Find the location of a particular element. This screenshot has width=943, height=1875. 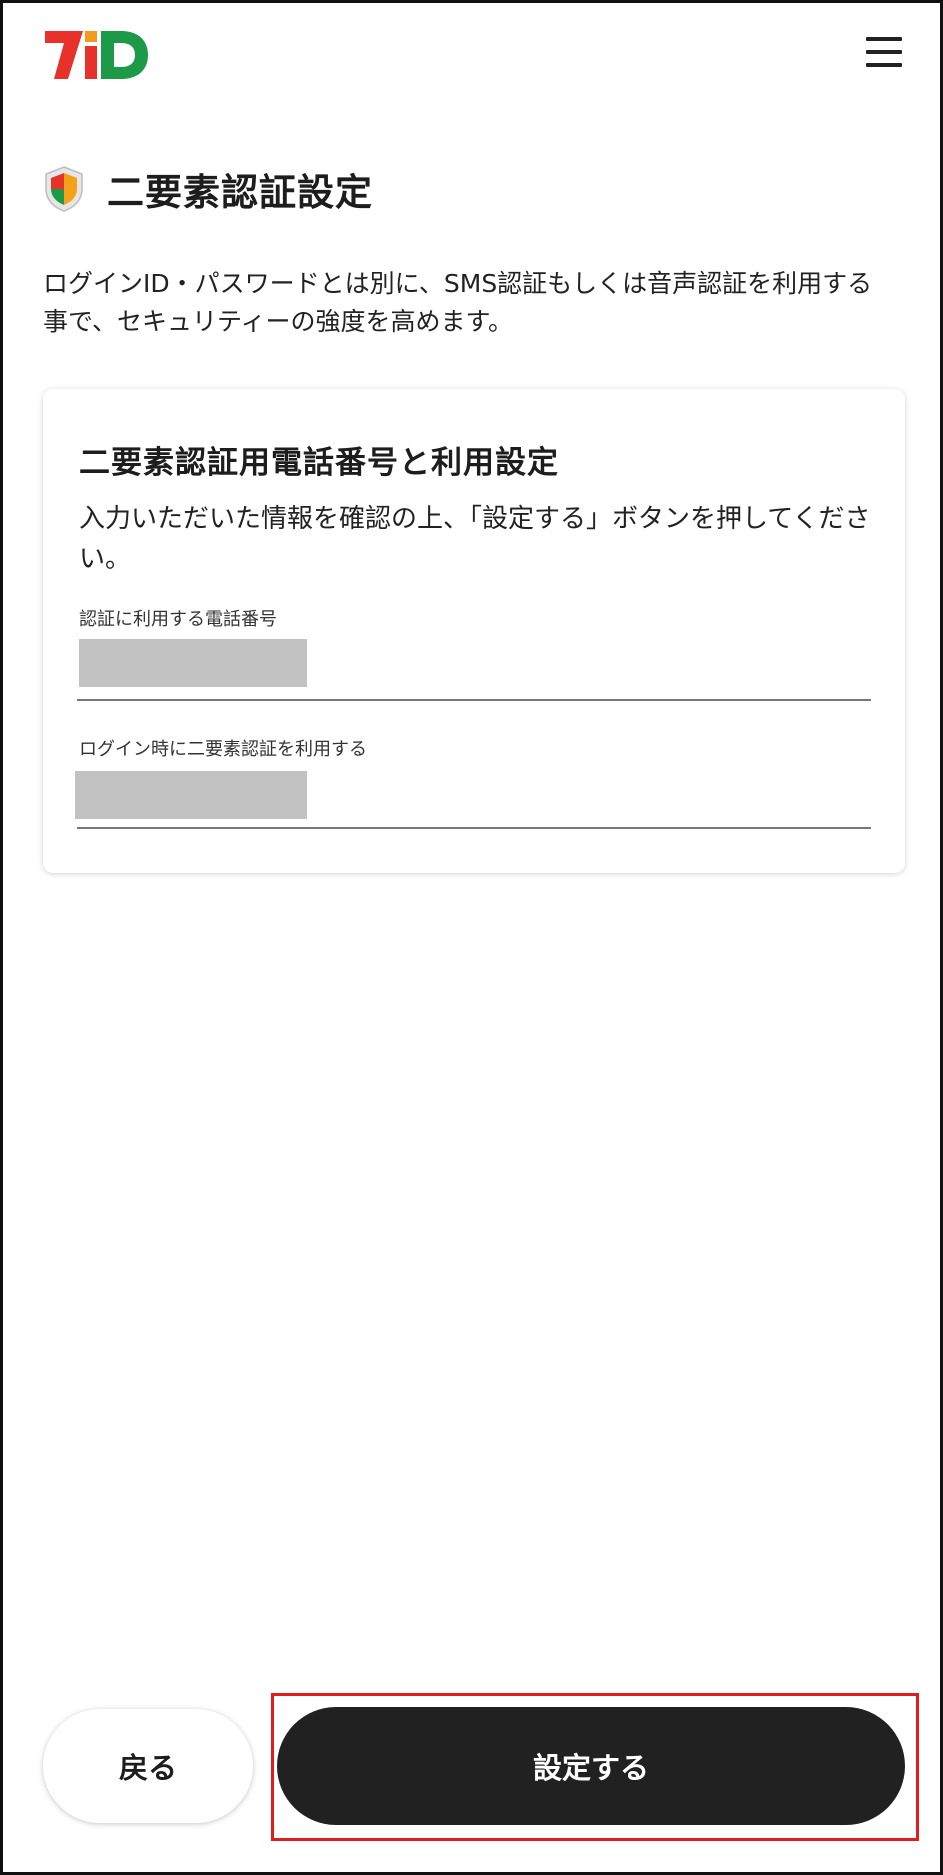

two-factor-login-value is located at coordinates (191, 795).